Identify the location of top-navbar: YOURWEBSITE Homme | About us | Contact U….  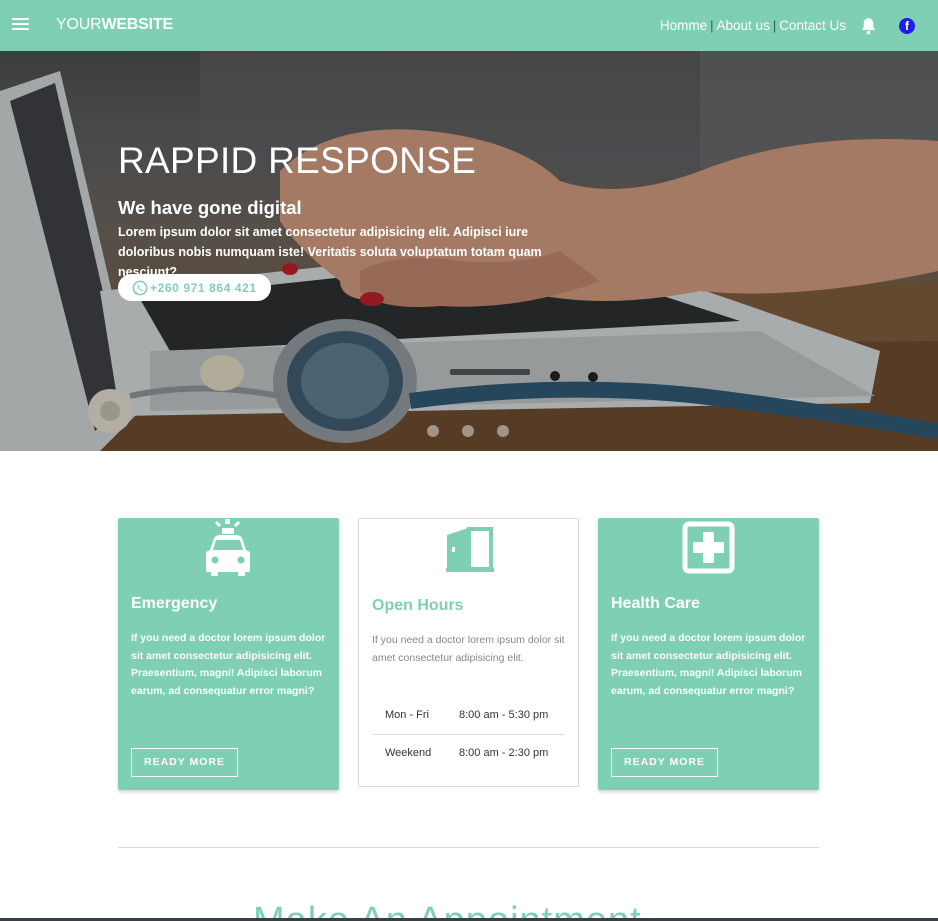
(469, 25).